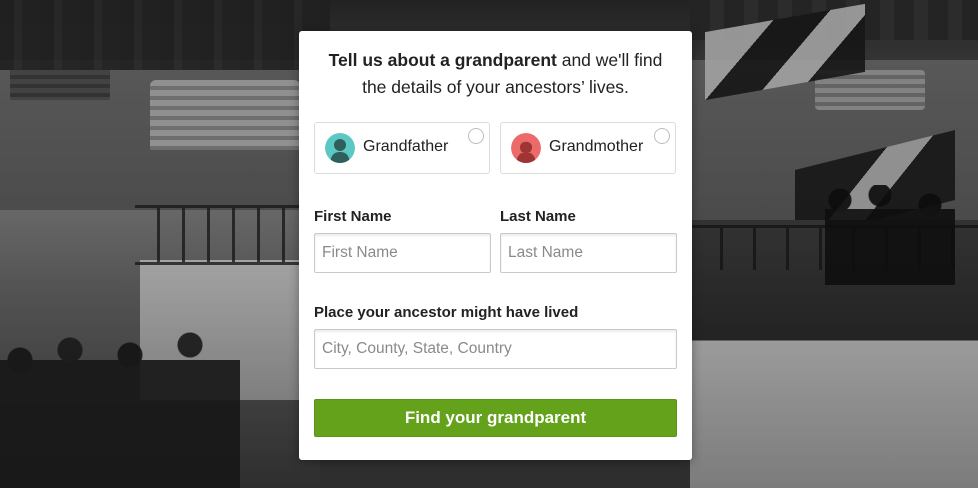 This screenshot has width=978, height=488. I want to click on grandfather-label: Grandfather, so click(406, 146).